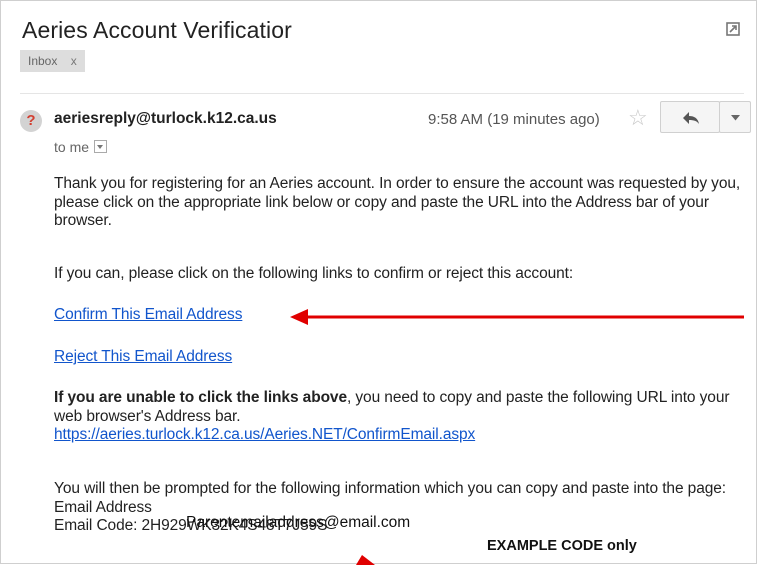  I want to click on star-icon: ☆, so click(638, 118).